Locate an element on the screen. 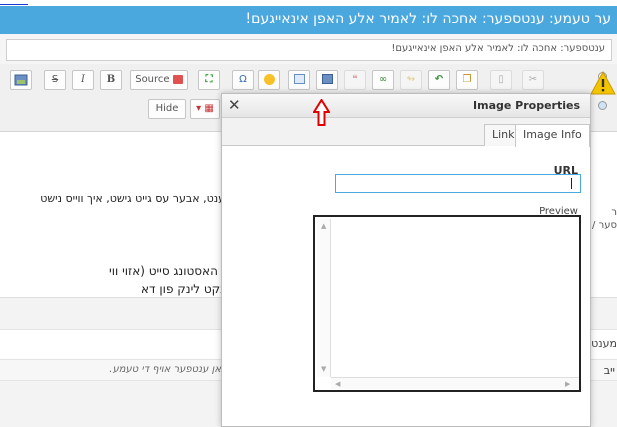 Image resolution: width=617 pixels, height=427 pixels. italic-icon: I is located at coordinates (83, 80).